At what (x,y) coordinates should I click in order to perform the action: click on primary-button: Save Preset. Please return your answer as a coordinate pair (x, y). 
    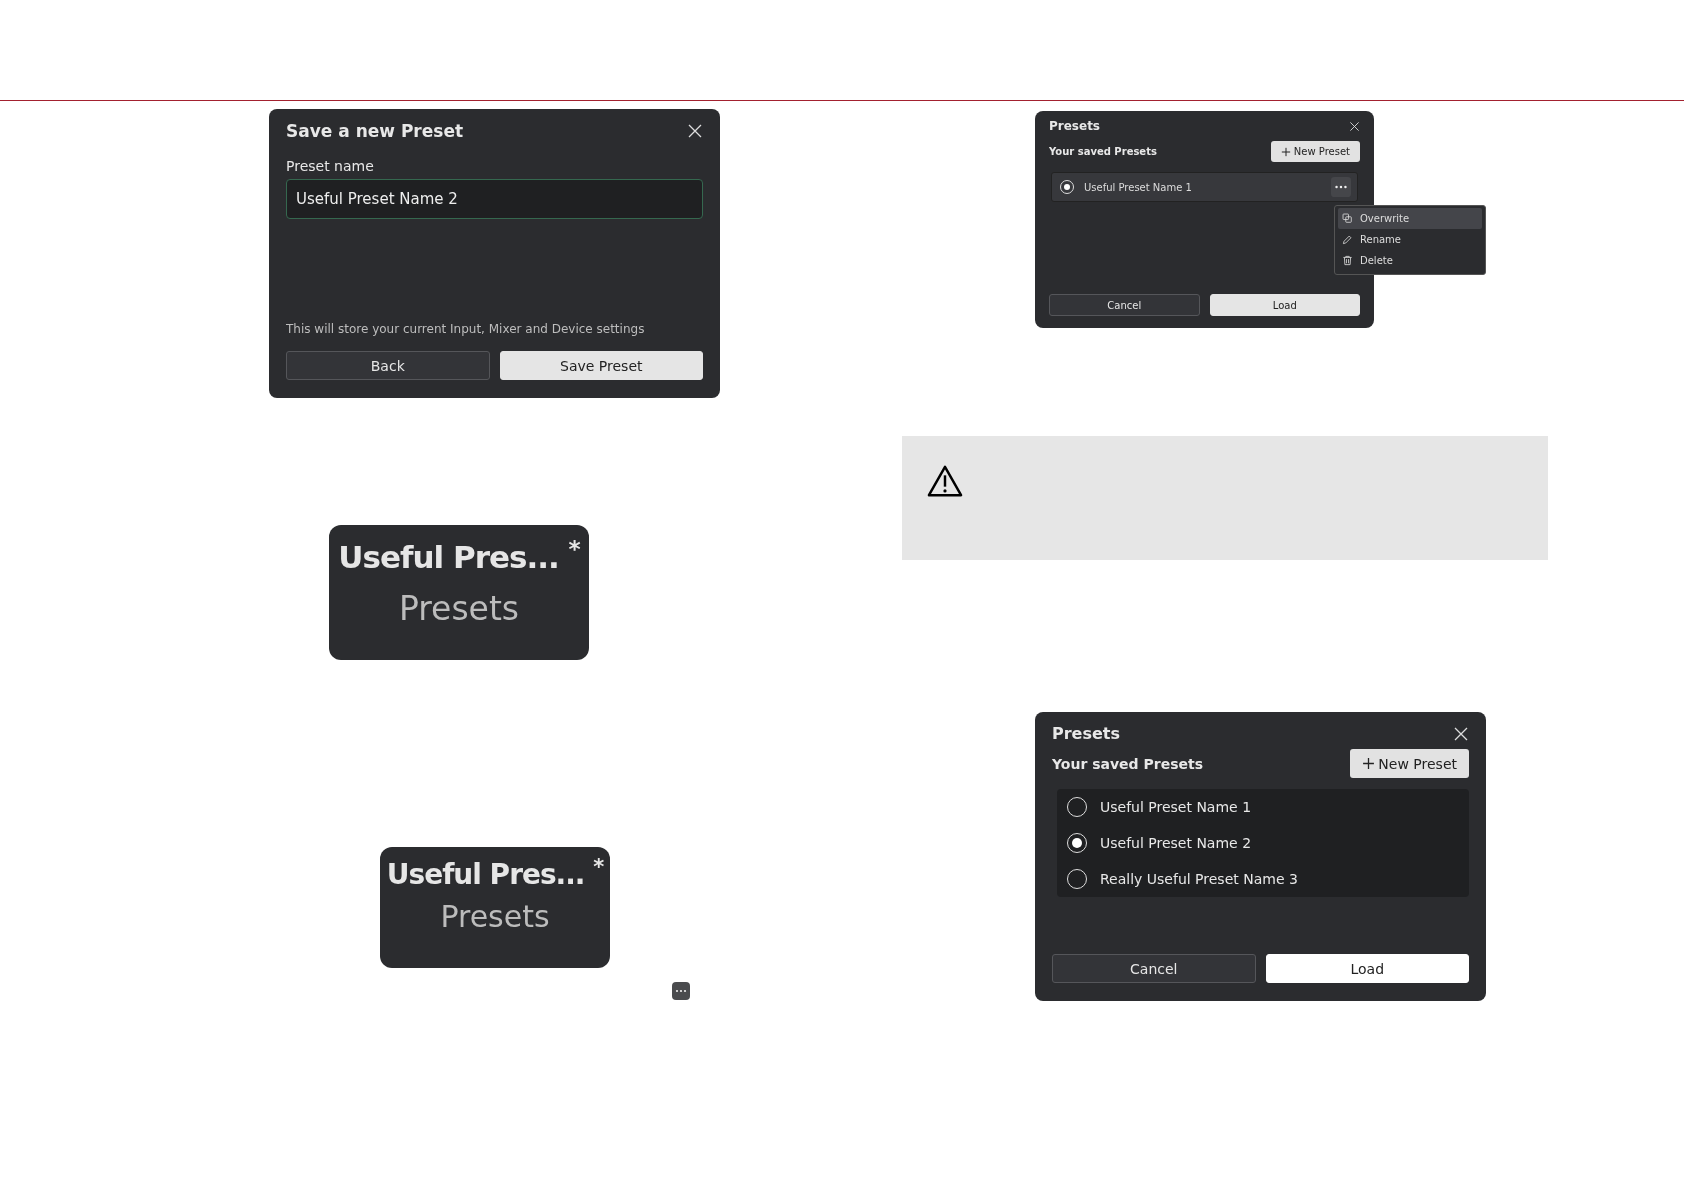
    Looking at the image, I should click on (601, 365).